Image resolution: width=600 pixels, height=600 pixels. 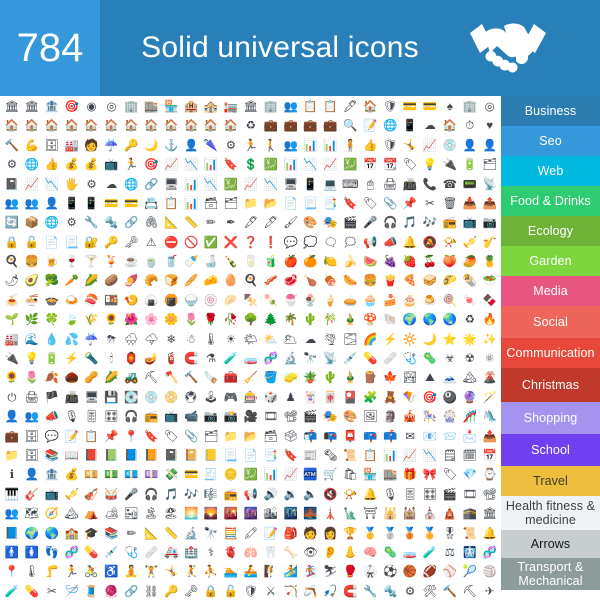 I want to click on icon-cell: 📊, so click(x=191, y=185).